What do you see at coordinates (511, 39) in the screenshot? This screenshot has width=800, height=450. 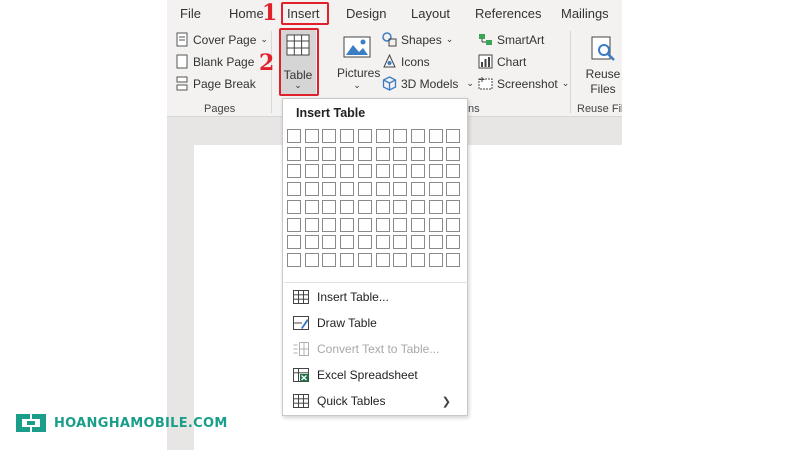 I see `smartart-button: SmartArt` at bounding box center [511, 39].